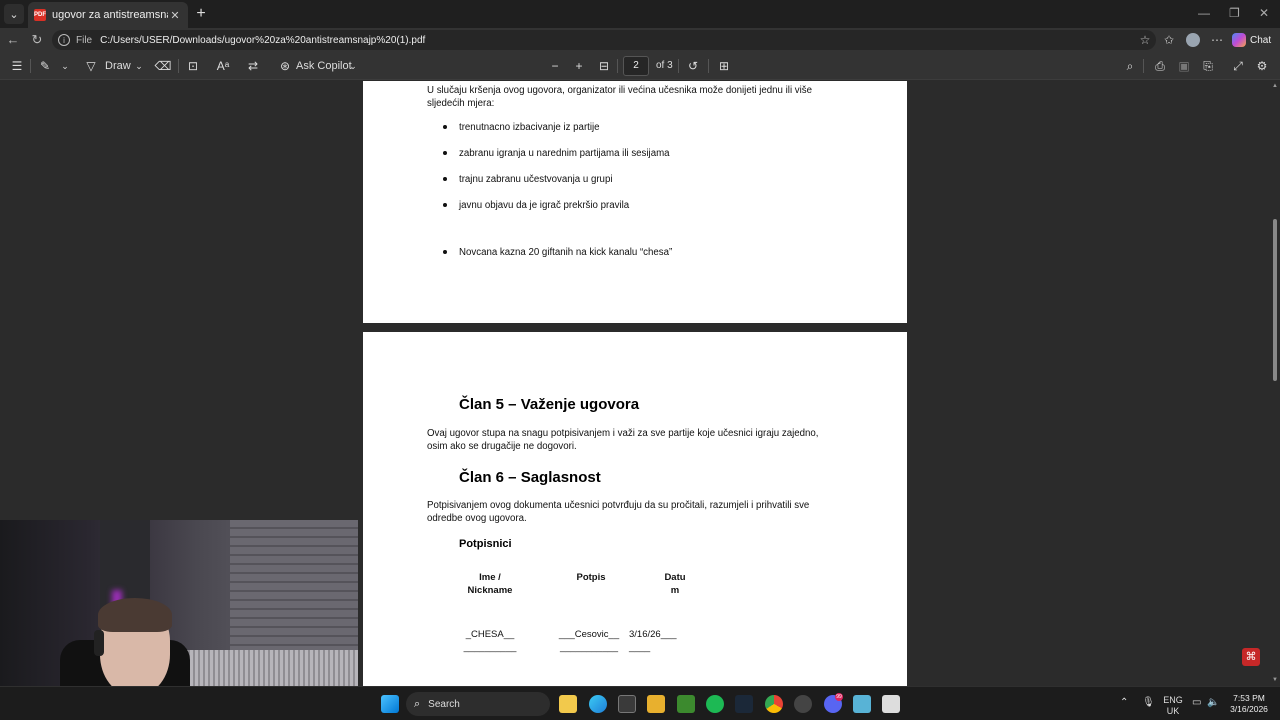 This screenshot has height=720, width=1280. Describe the element at coordinates (636, 66) in the screenshot. I see `page-number-input: 2` at that location.